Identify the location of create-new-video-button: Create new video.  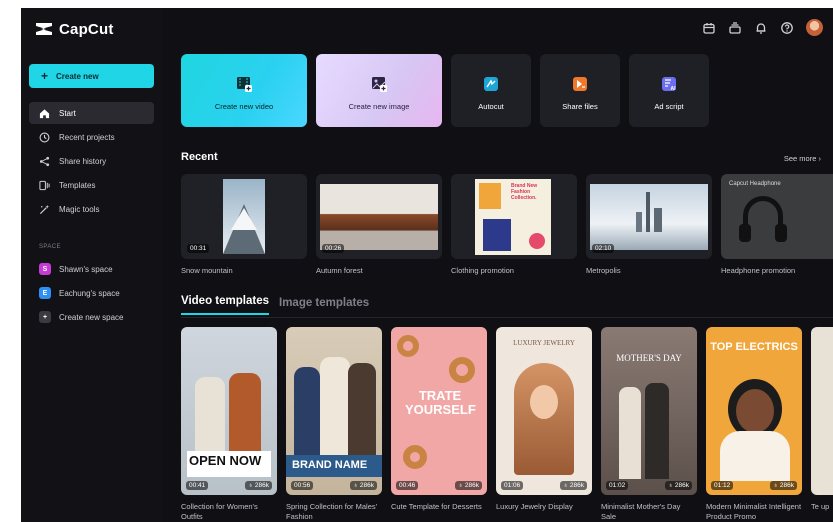
(244, 90).